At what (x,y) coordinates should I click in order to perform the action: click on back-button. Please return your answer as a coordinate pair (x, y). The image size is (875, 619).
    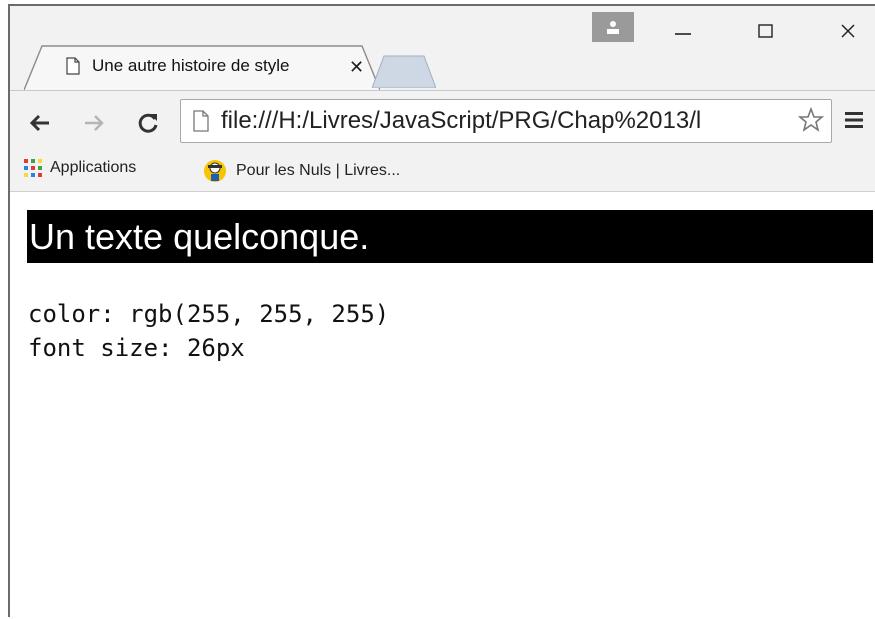
    Looking at the image, I should click on (40, 123).